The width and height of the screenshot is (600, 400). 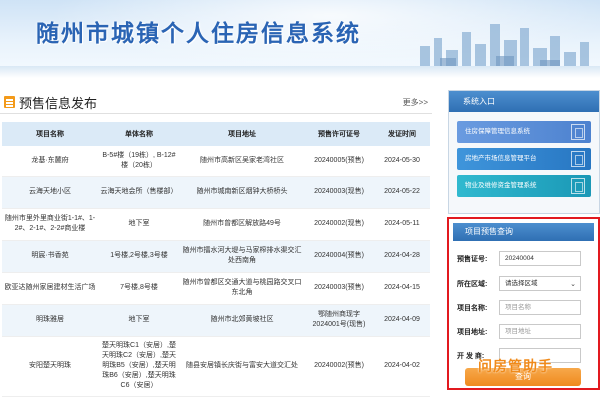 What do you see at coordinates (9, 102) in the screenshot?
I see `list-icon` at bounding box center [9, 102].